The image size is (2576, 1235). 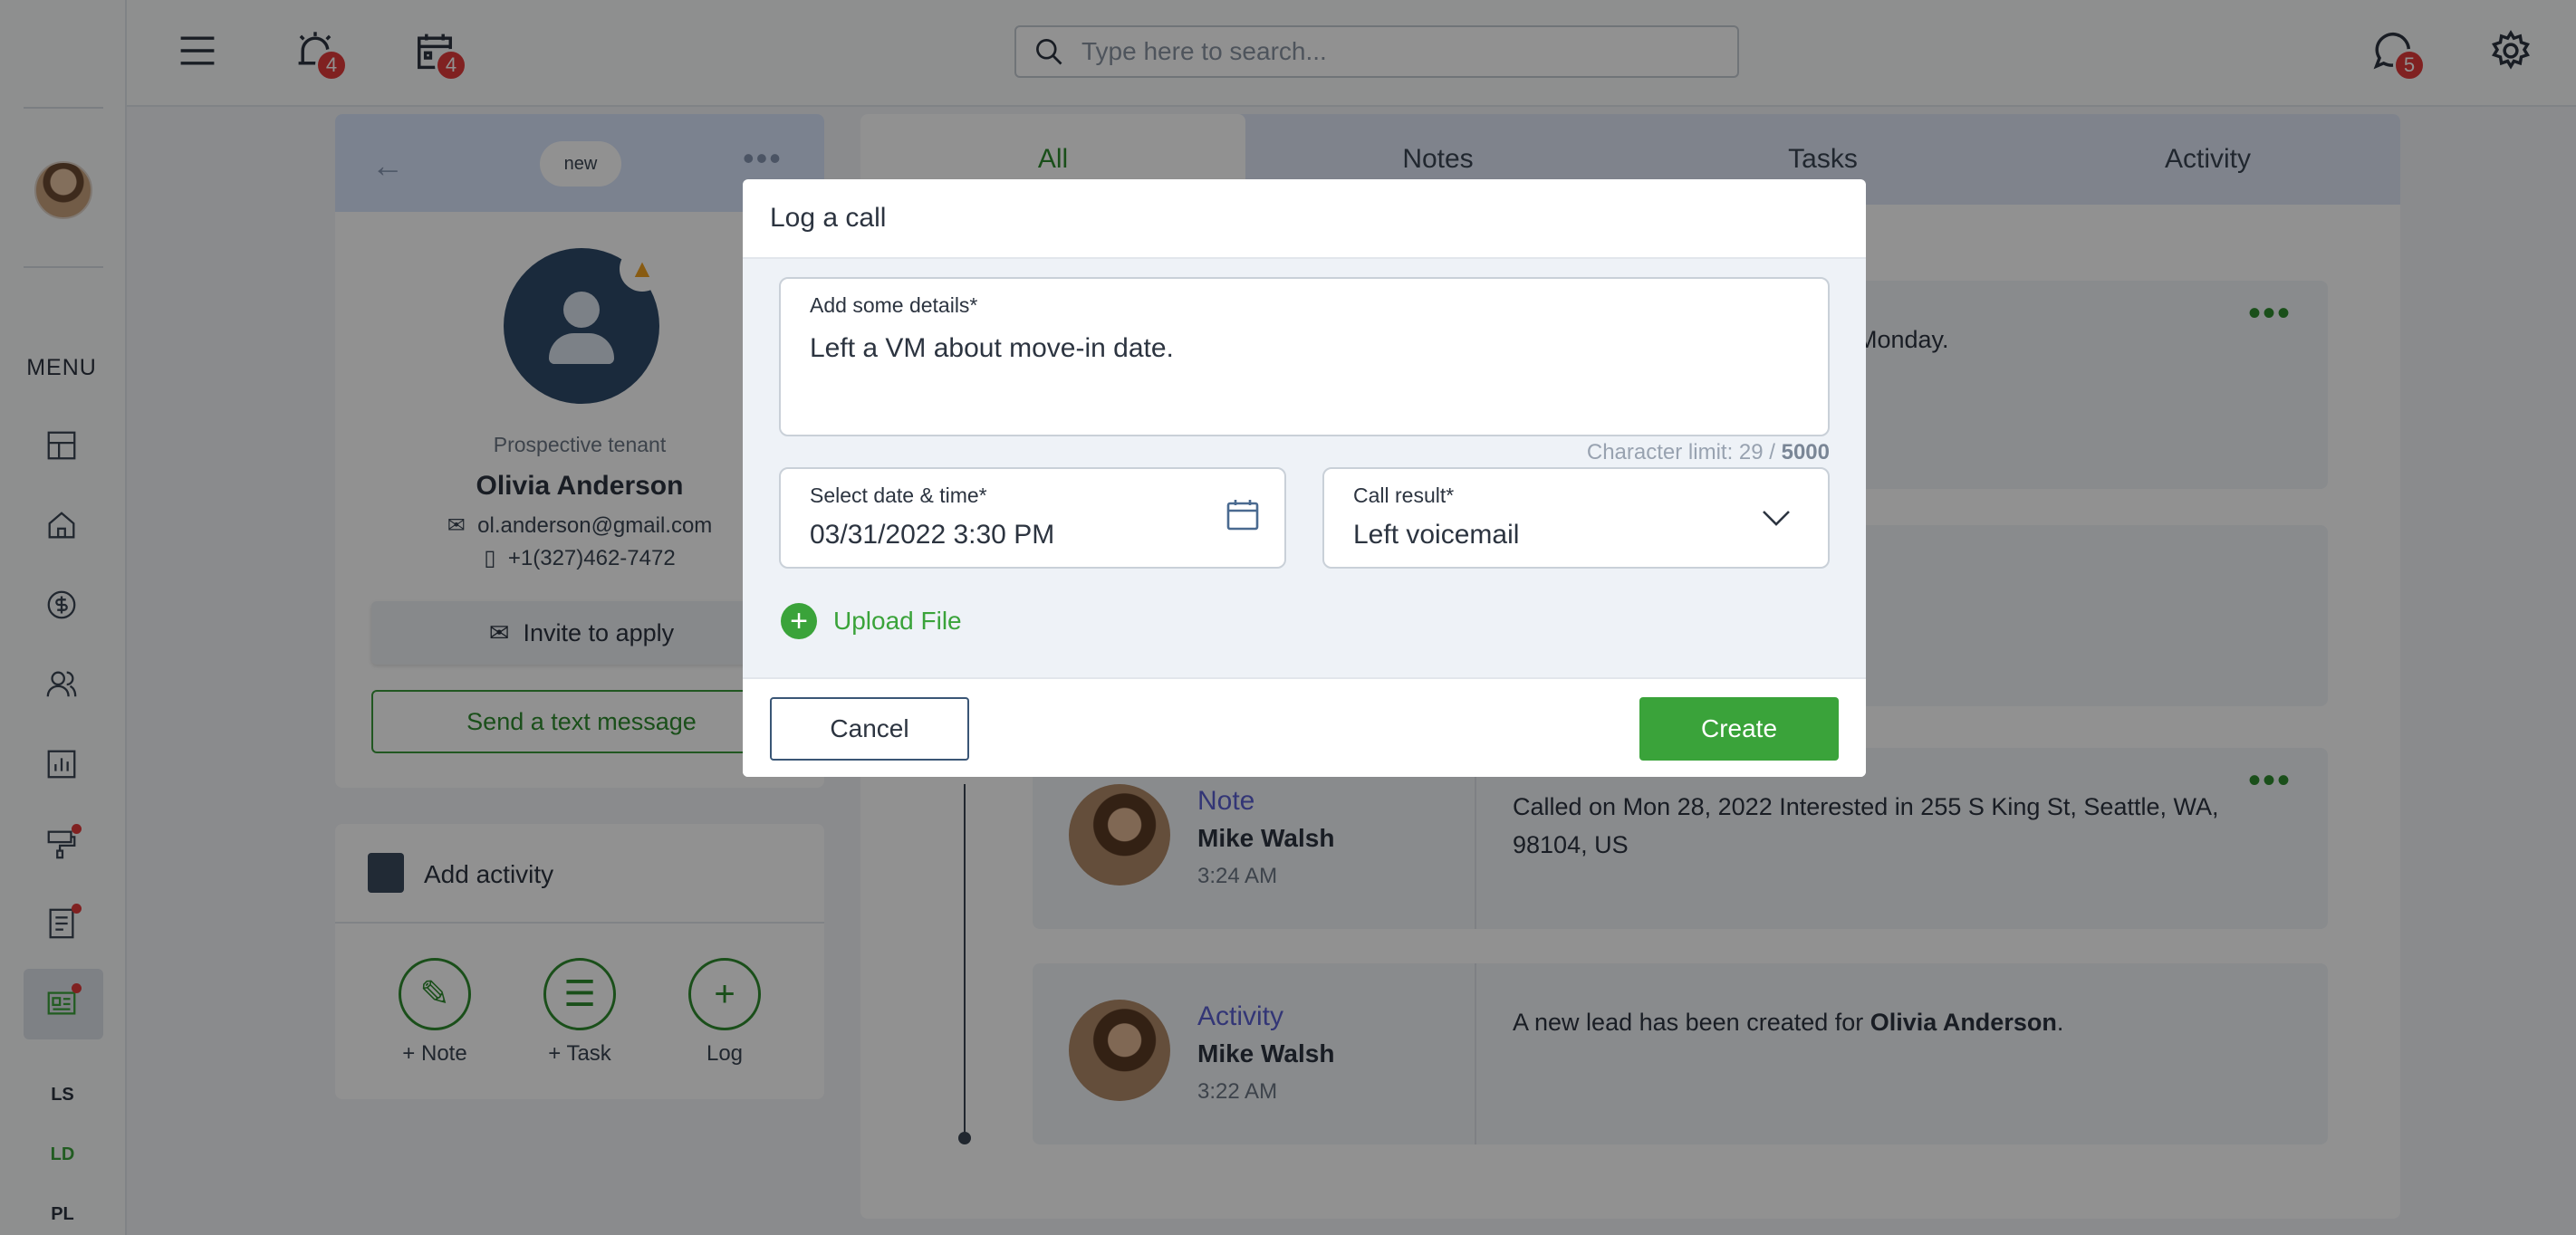 I want to click on call-result-select: Call result* Left voicemail, so click(x=1576, y=518).